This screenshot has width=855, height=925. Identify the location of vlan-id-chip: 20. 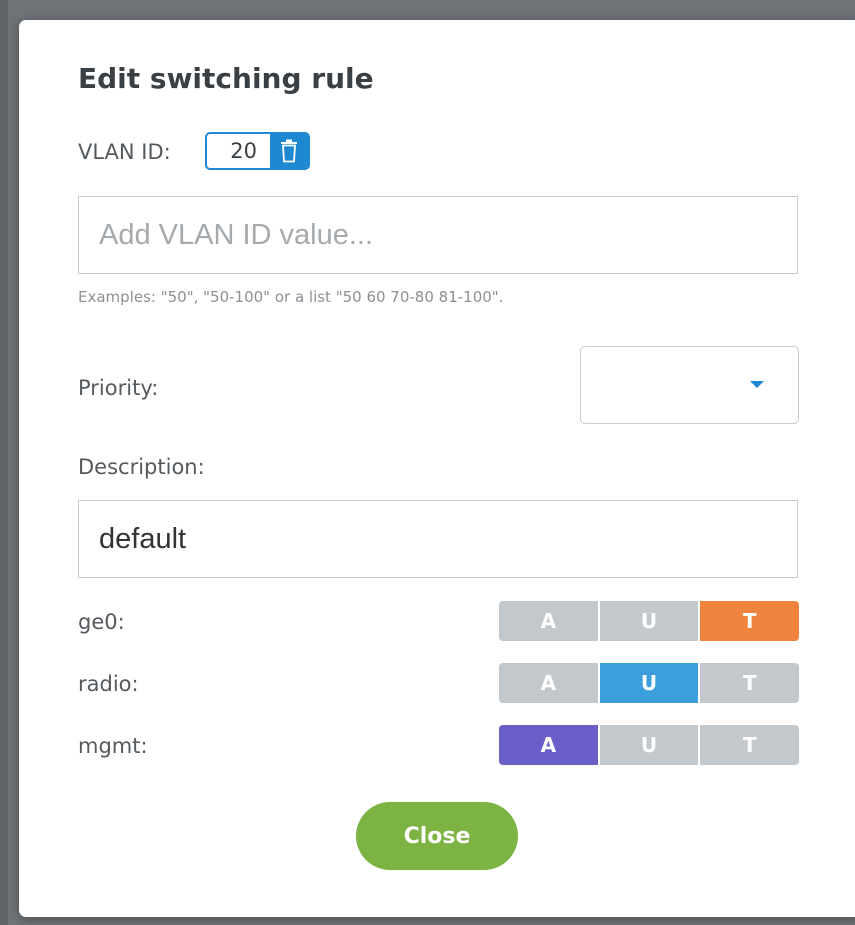
(257, 151).